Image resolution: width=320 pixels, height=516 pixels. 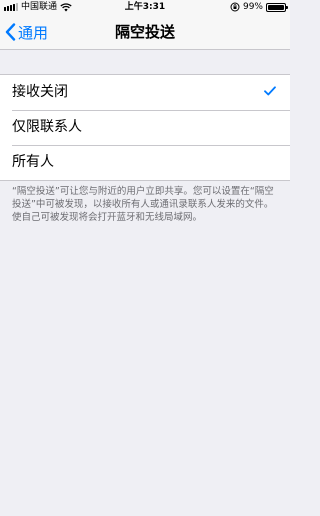 What do you see at coordinates (33, 162) in the screenshot?
I see `option-label: 所有人` at bounding box center [33, 162].